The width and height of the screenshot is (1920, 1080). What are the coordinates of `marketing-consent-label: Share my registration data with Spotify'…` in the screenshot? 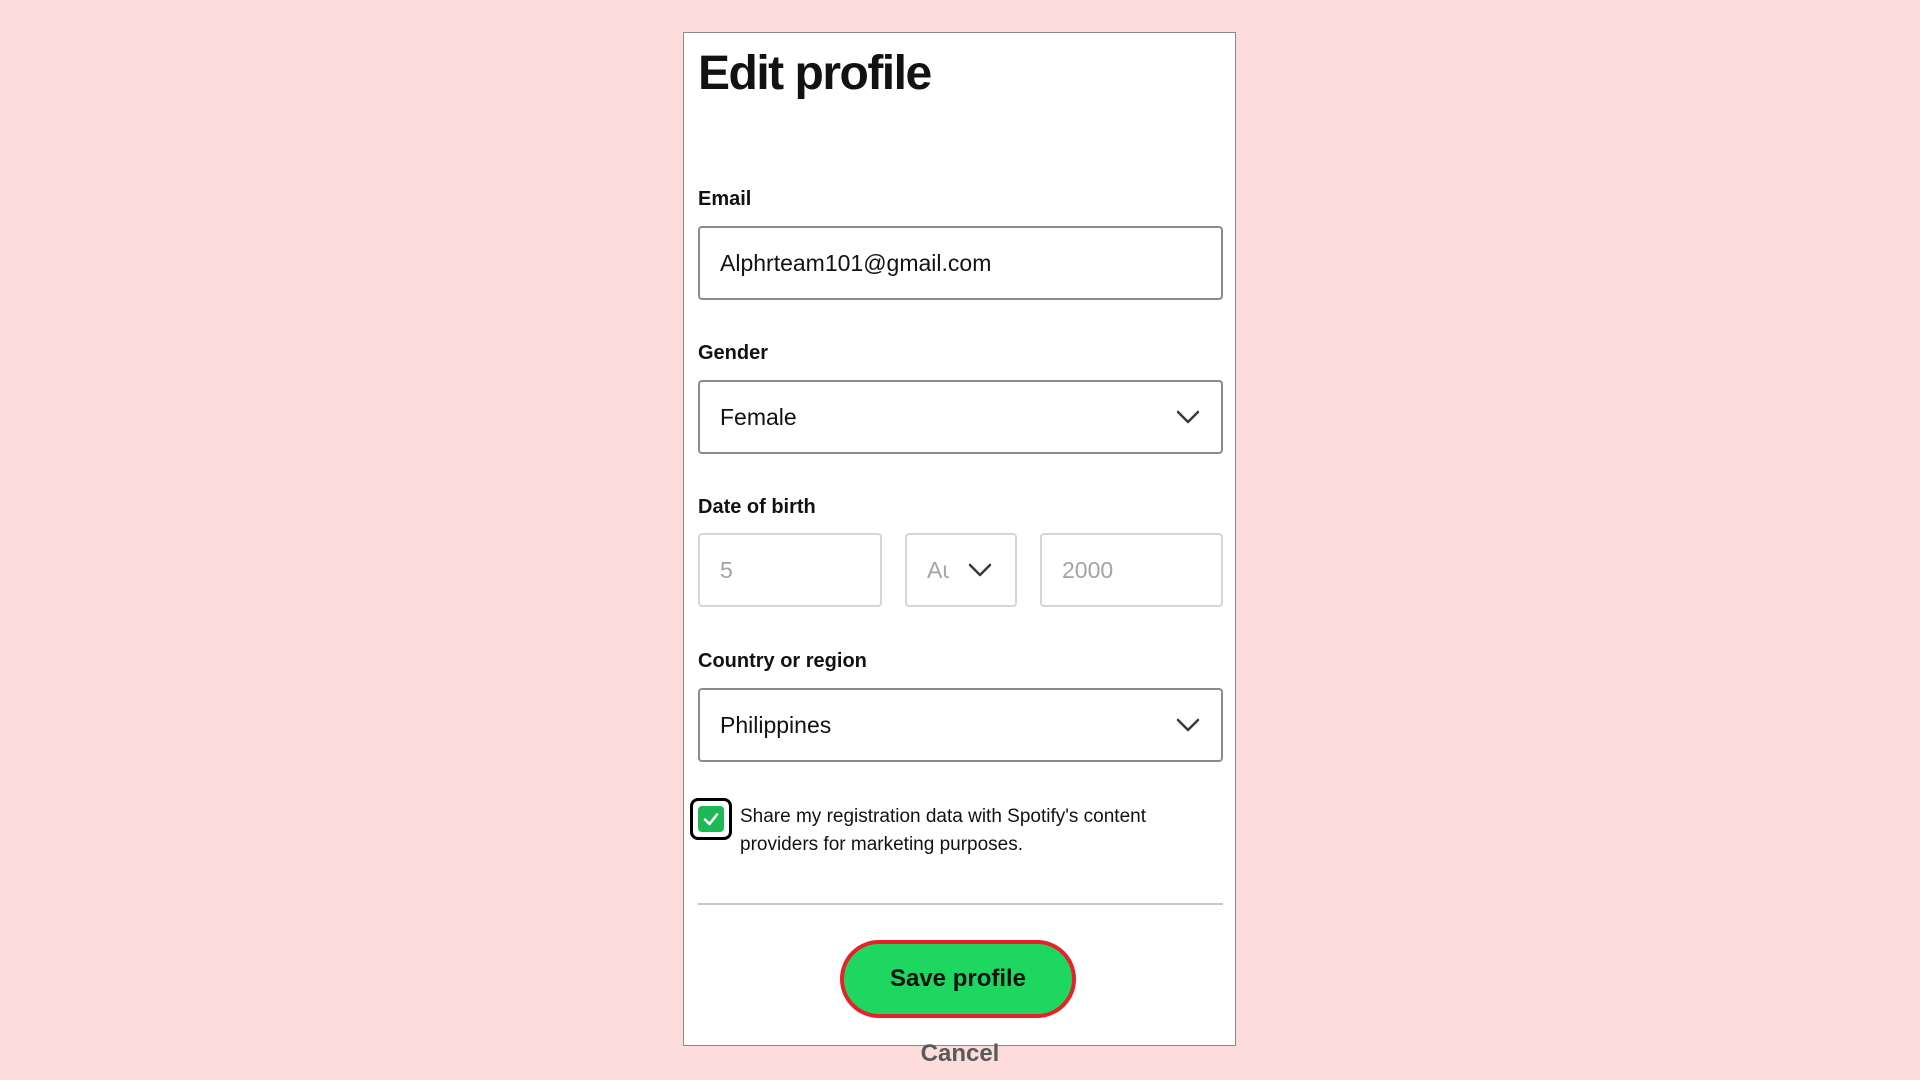 It's located at (943, 830).